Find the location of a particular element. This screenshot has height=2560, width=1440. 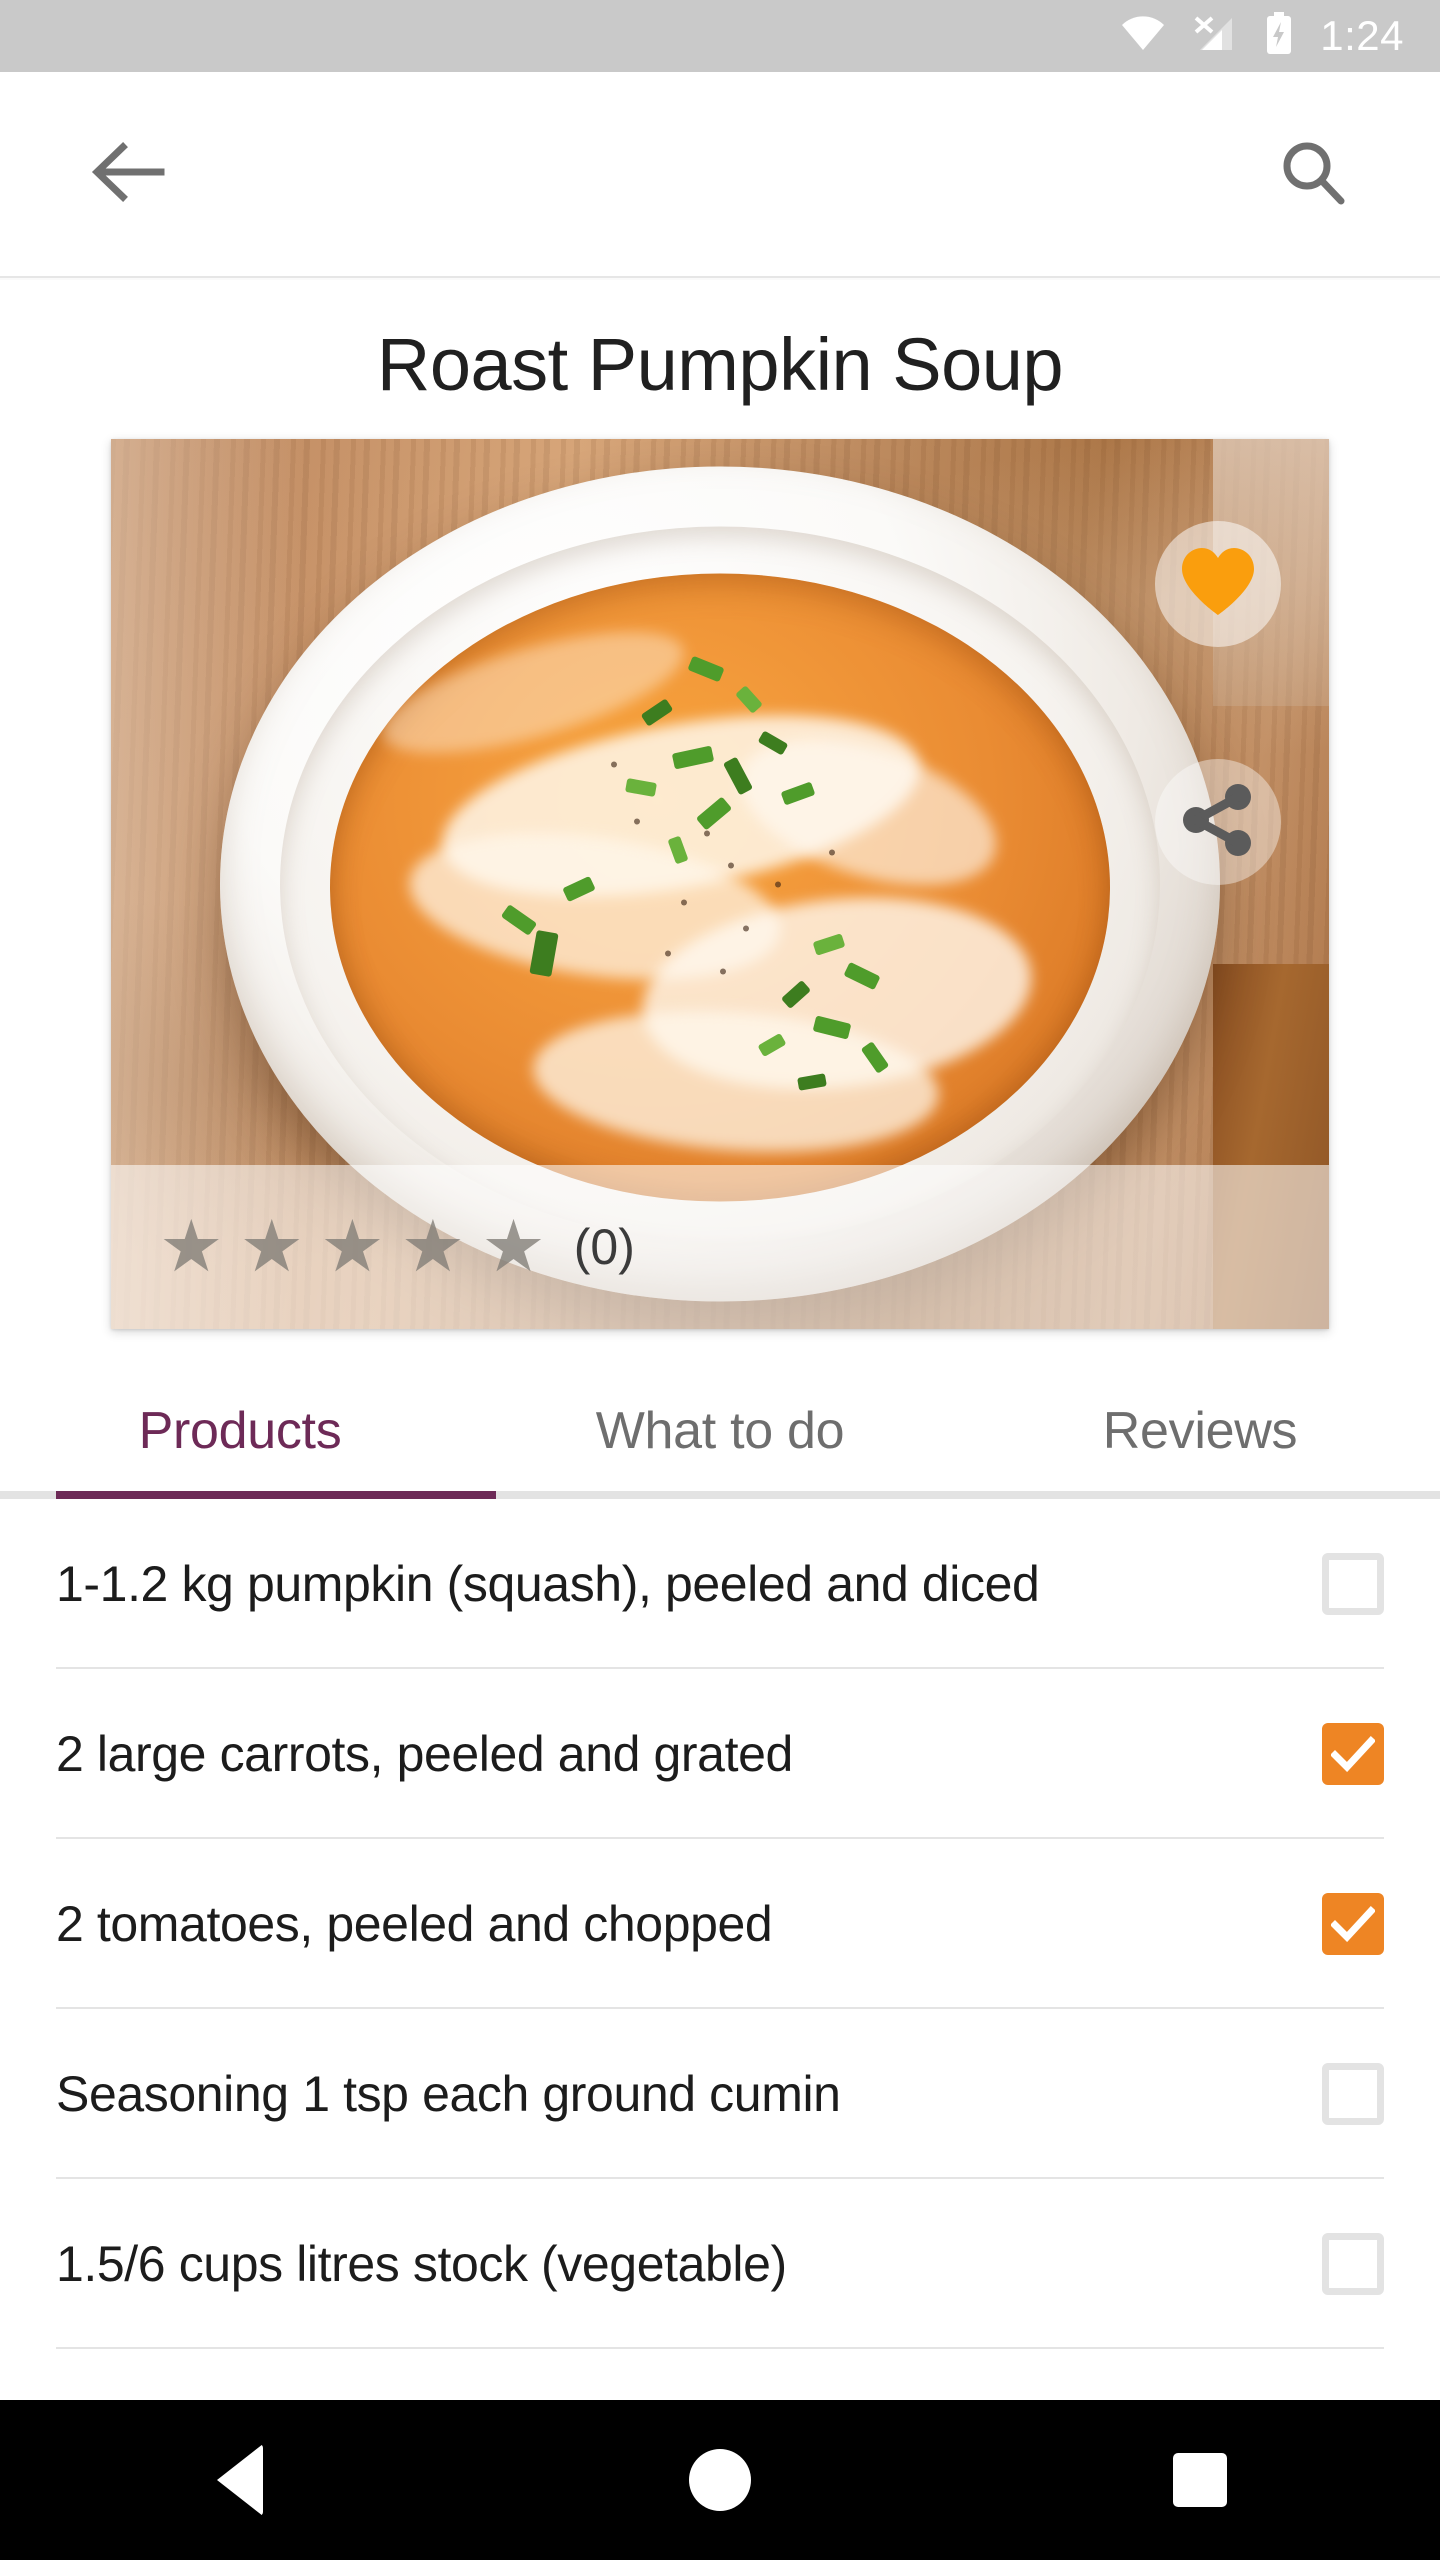

tab-what-to-do: What to do is located at coordinates (720, 1431).